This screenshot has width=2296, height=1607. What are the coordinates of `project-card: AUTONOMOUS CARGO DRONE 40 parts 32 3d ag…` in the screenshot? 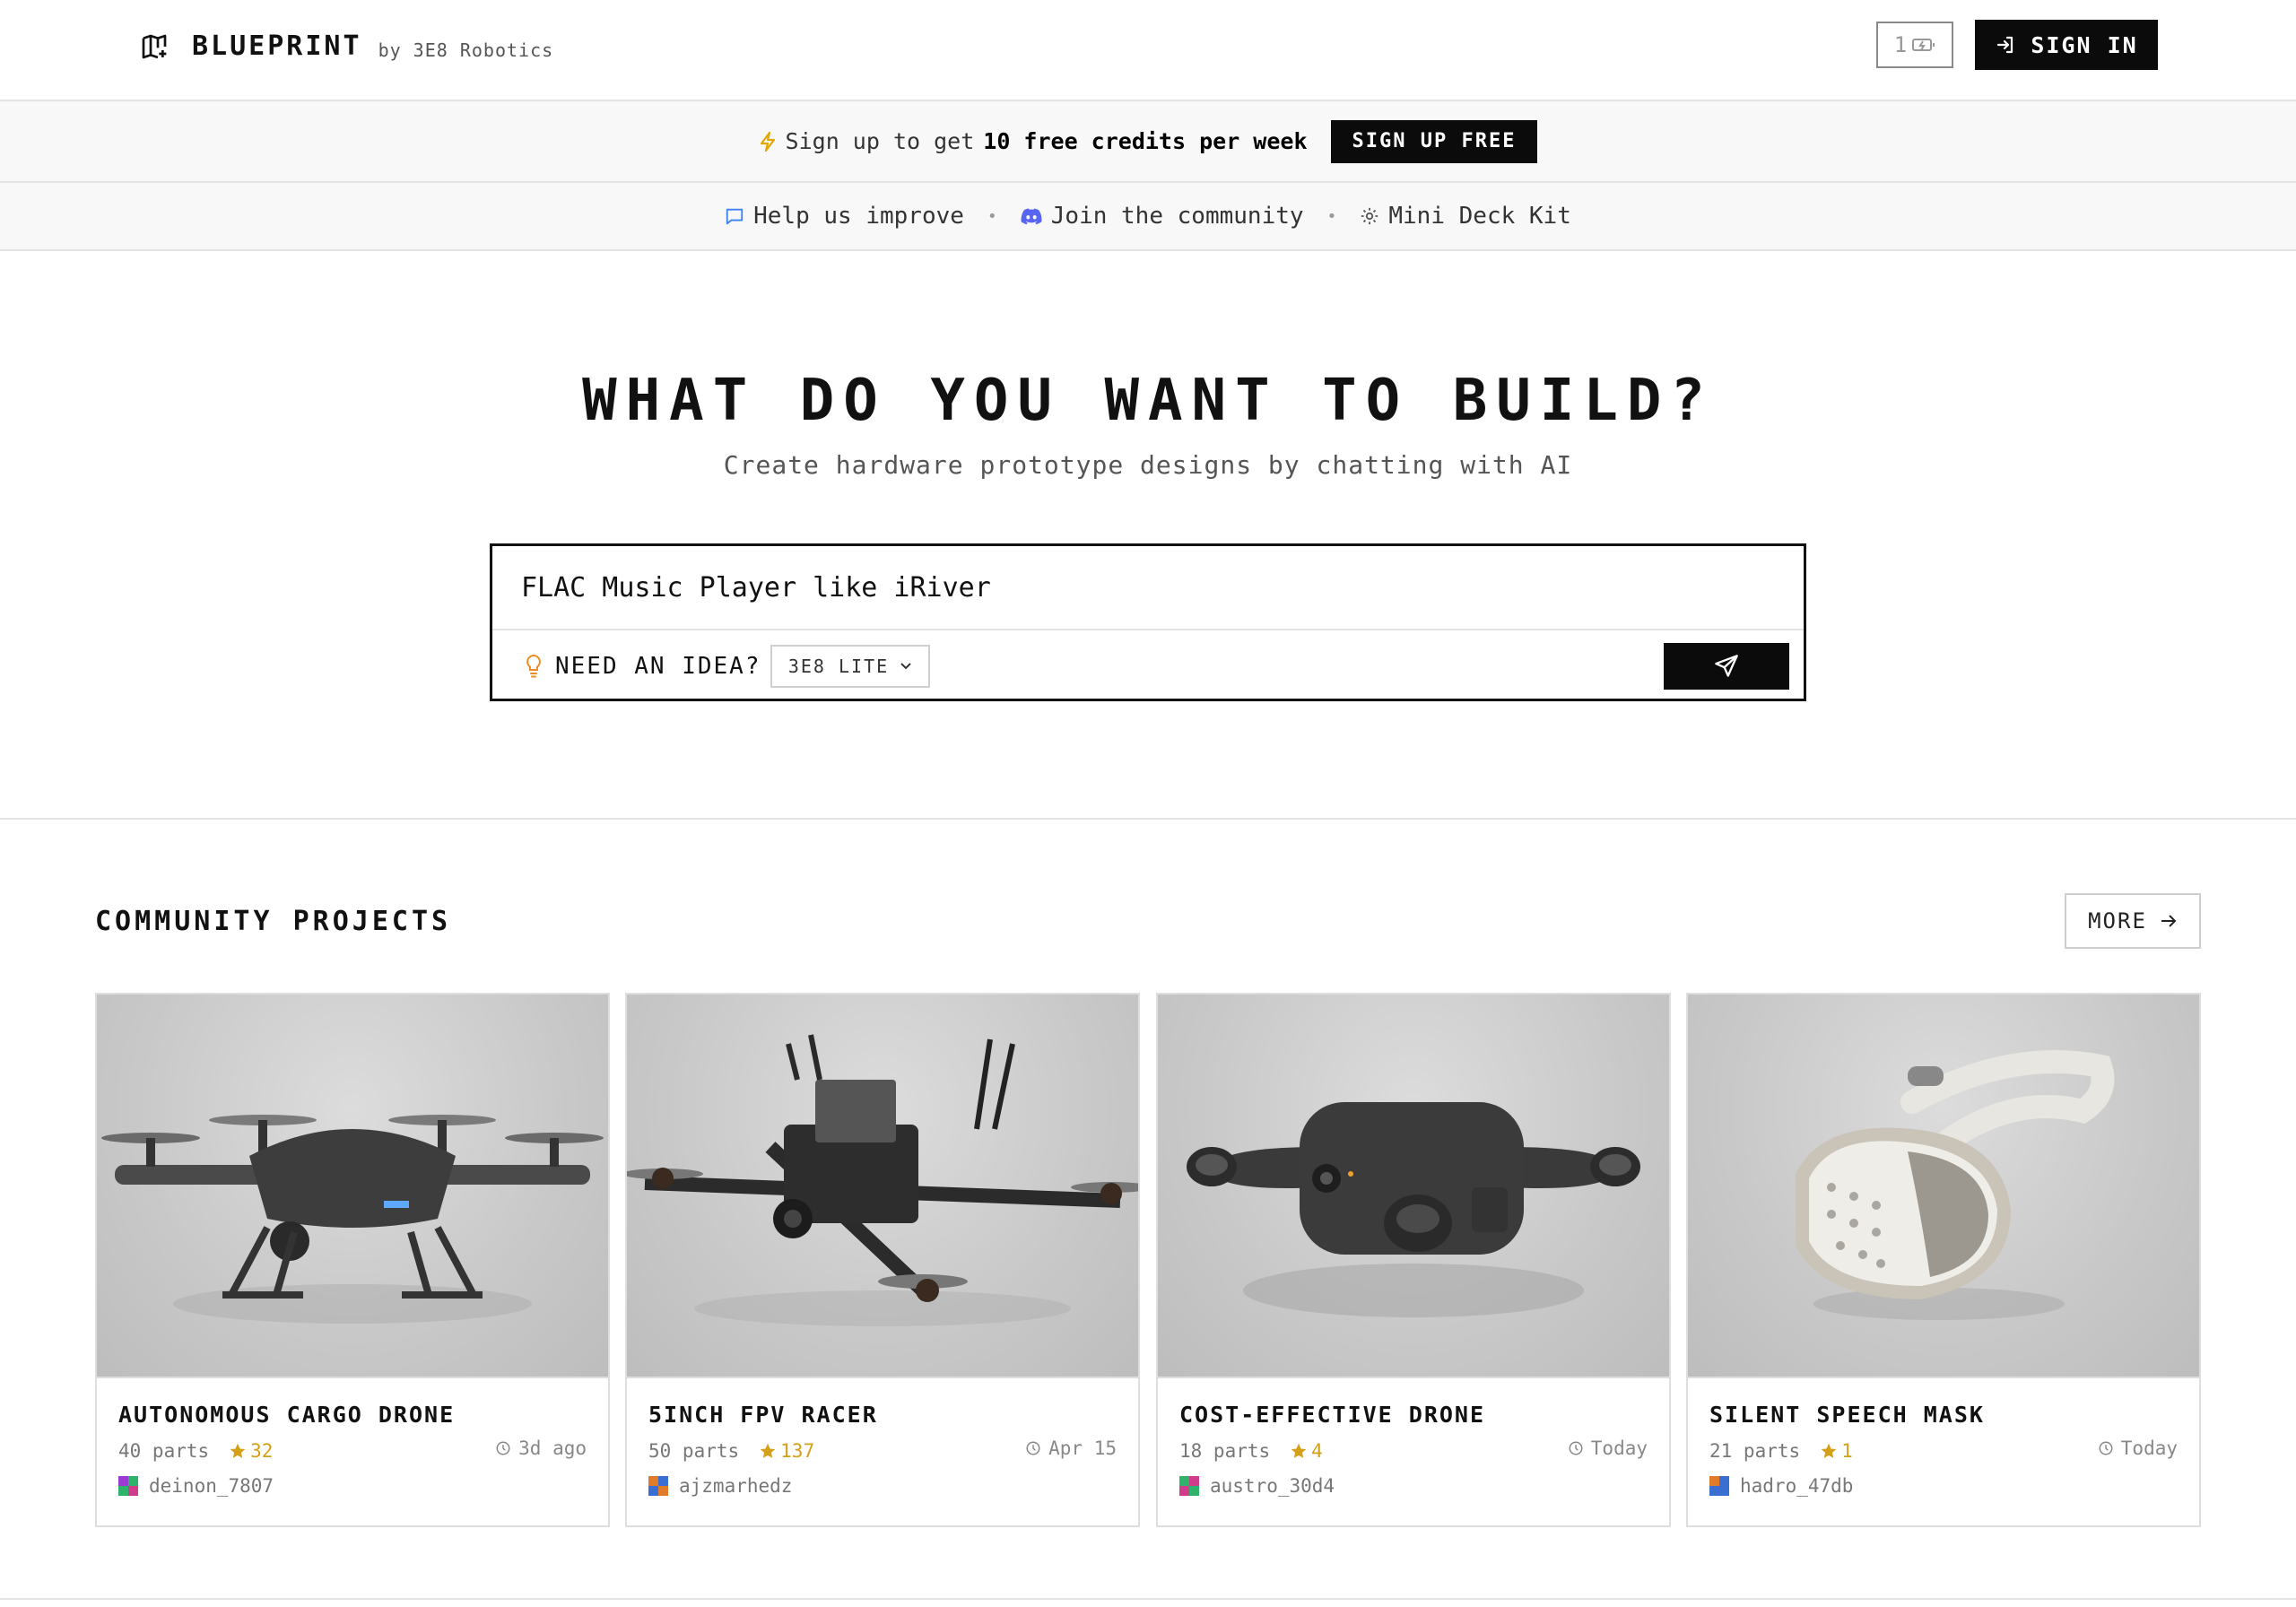 It's located at (352, 1260).